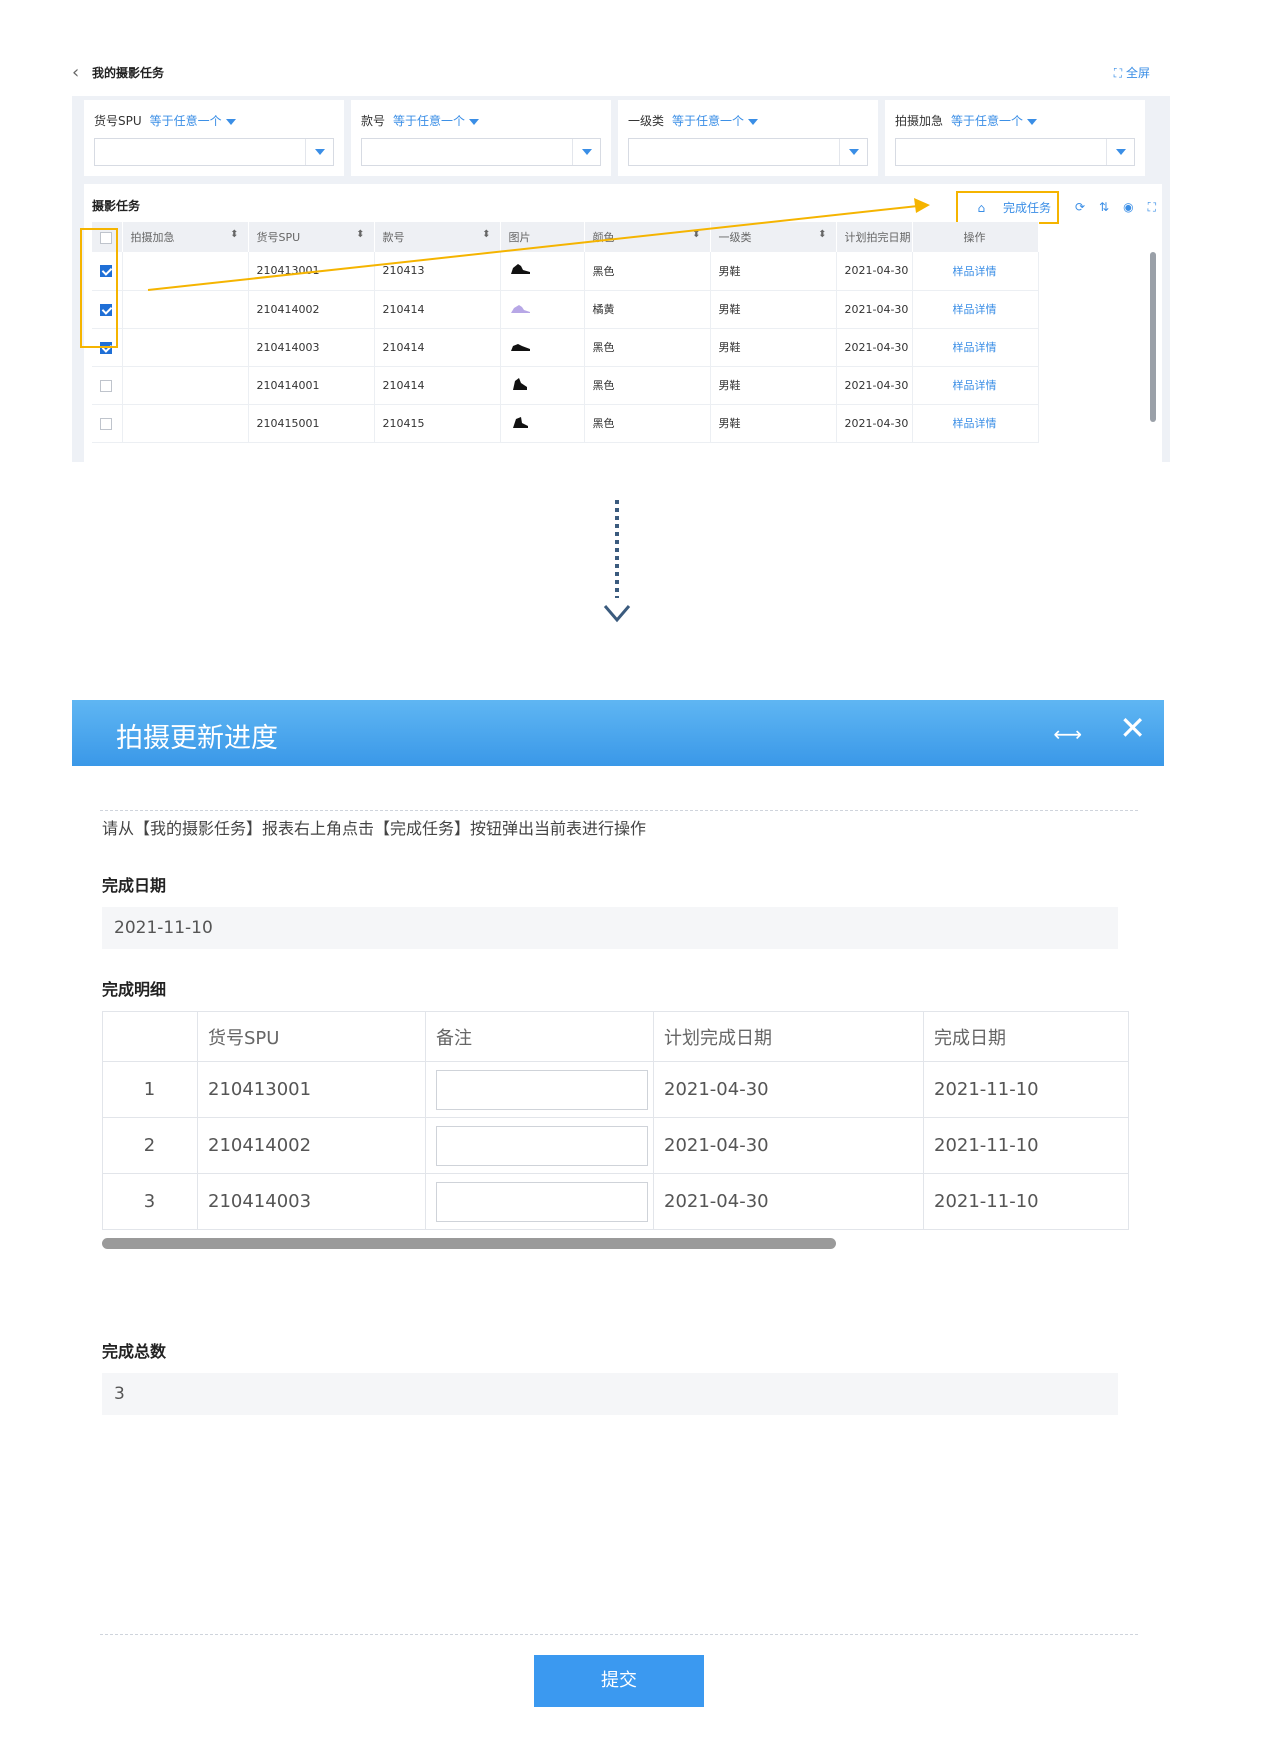 The height and width of the screenshot is (1756, 1267). Describe the element at coordinates (788, 1036) in the screenshot. I see `detail-col-plan-date: 计划完成日期` at that location.